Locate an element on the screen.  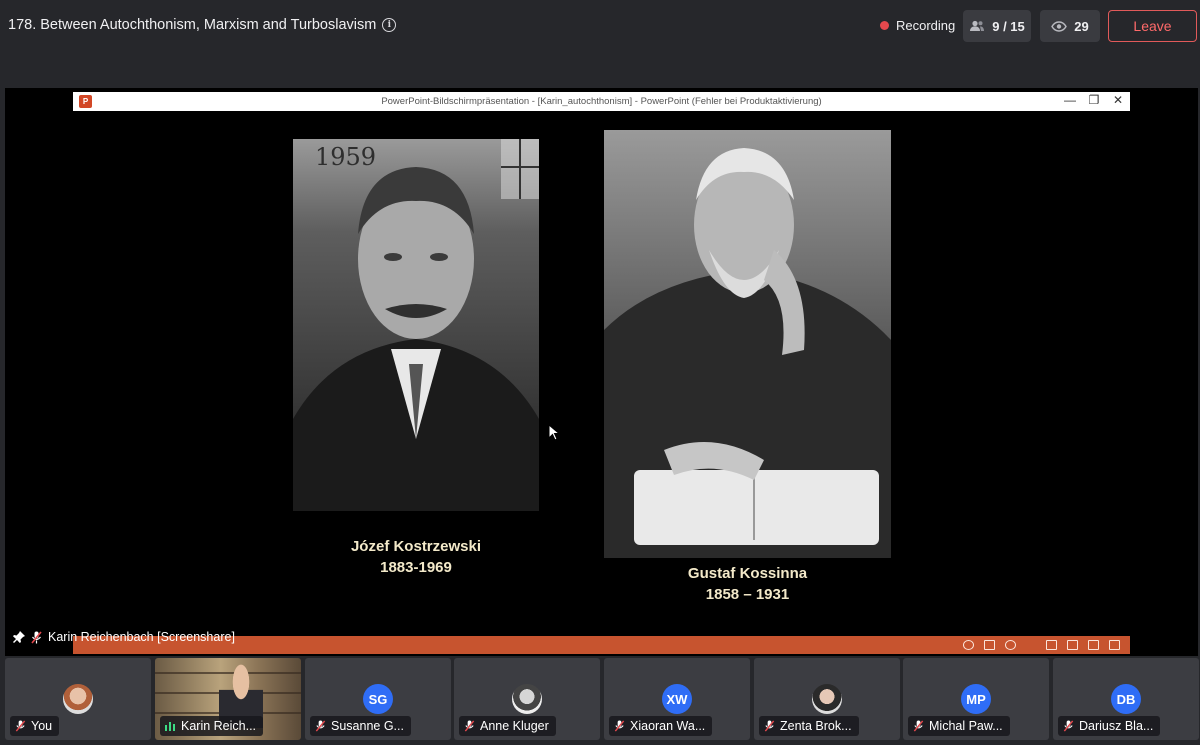
viewers-count: 29 is located at coordinates (1081, 26).